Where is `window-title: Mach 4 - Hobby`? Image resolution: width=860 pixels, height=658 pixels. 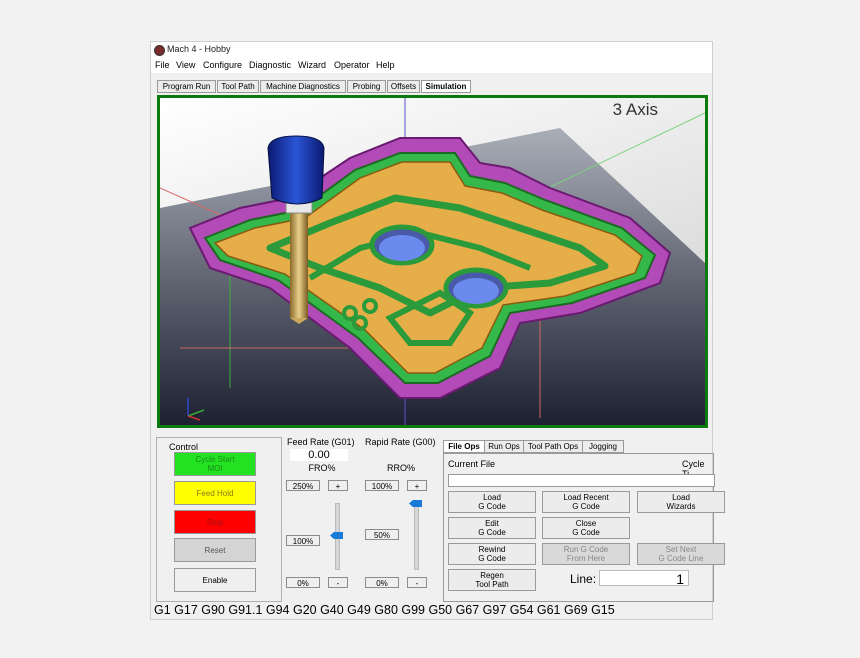 window-title: Mach 4 - Hobby is located at coordinates (199, 49).